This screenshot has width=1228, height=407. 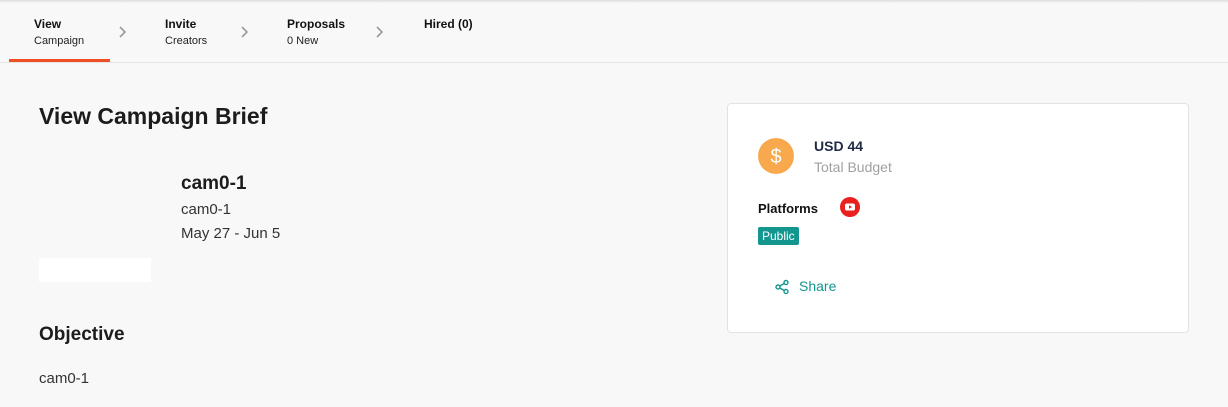 What do you see at coordinates (782, 287) in the screenshot?
I see `share-icon` at bounding box center [782, 287].